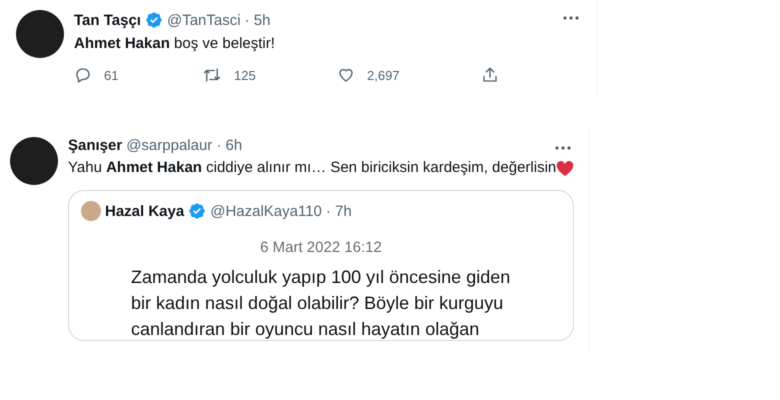 This screenshot has width=780, height=400. Describe the element at coordinates (257, 20) in the screenshot. I see `tweet-time: · 5h` at that location.